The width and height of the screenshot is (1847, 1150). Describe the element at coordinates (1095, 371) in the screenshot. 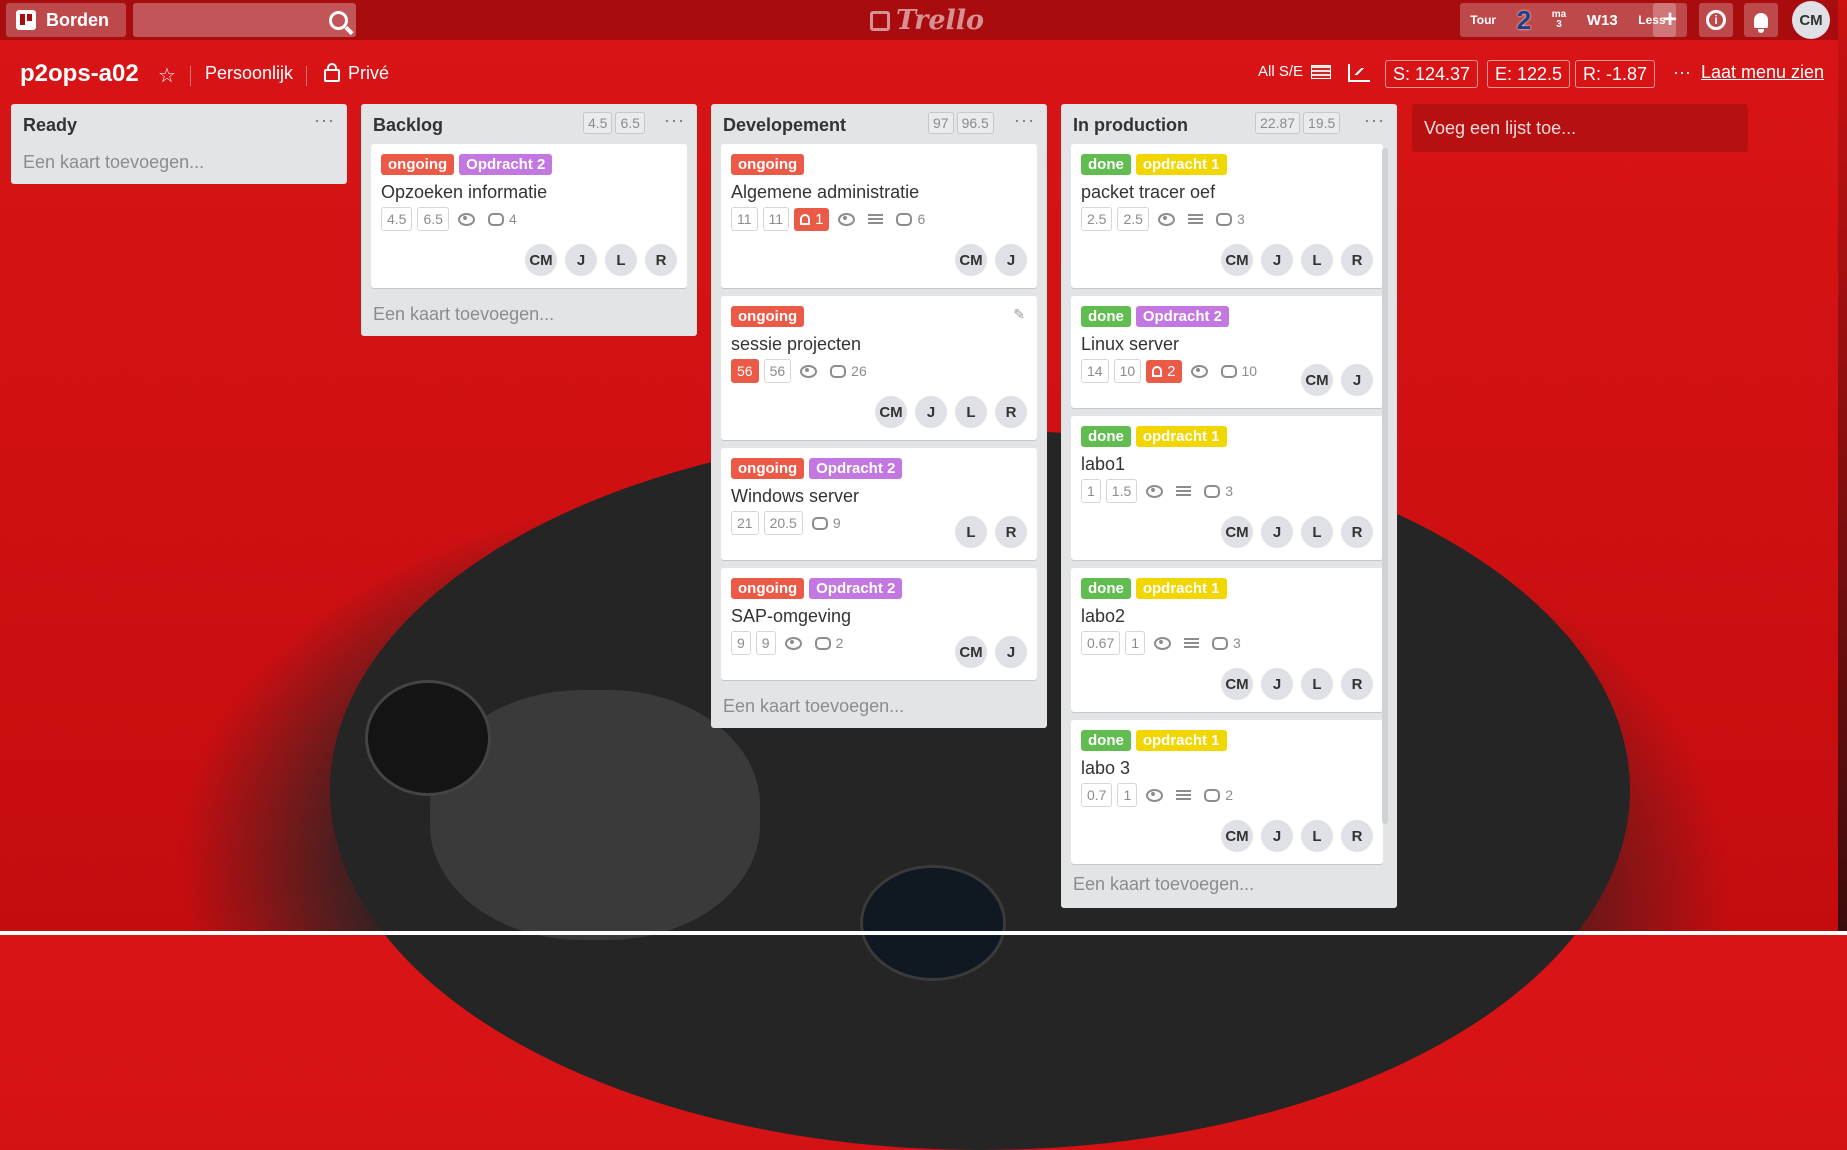

I see `spent-badge: 14` at that location.